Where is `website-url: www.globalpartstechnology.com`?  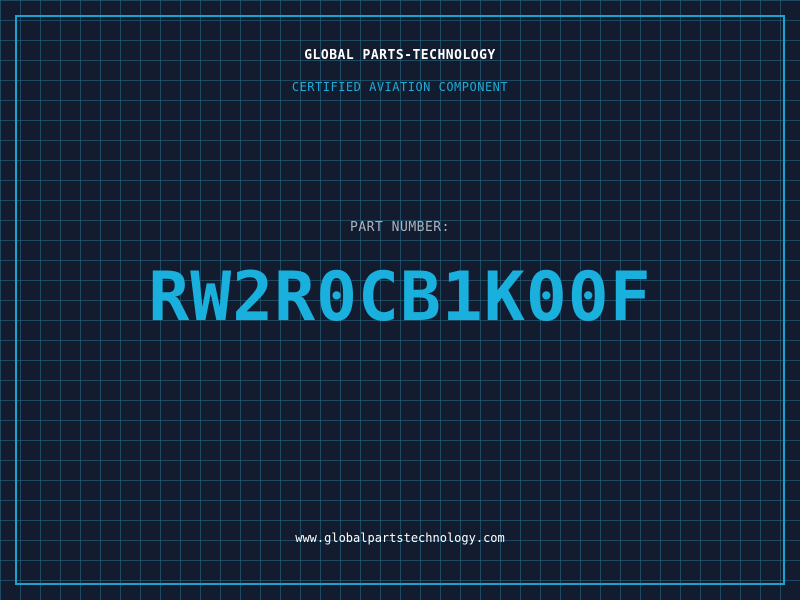
website-url: www.globalpartstechnology.com is located at coordinates (400, 538).